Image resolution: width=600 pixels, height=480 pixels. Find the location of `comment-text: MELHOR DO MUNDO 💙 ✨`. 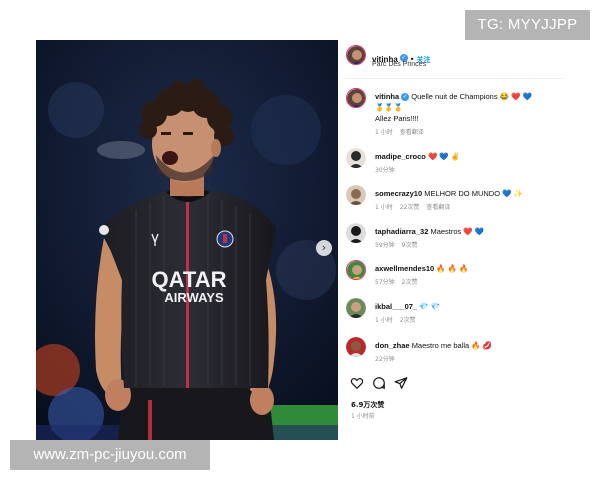

comment-text: MELHOR DO MUNDO 💙 ✨ is located at coordinates (473, 193).